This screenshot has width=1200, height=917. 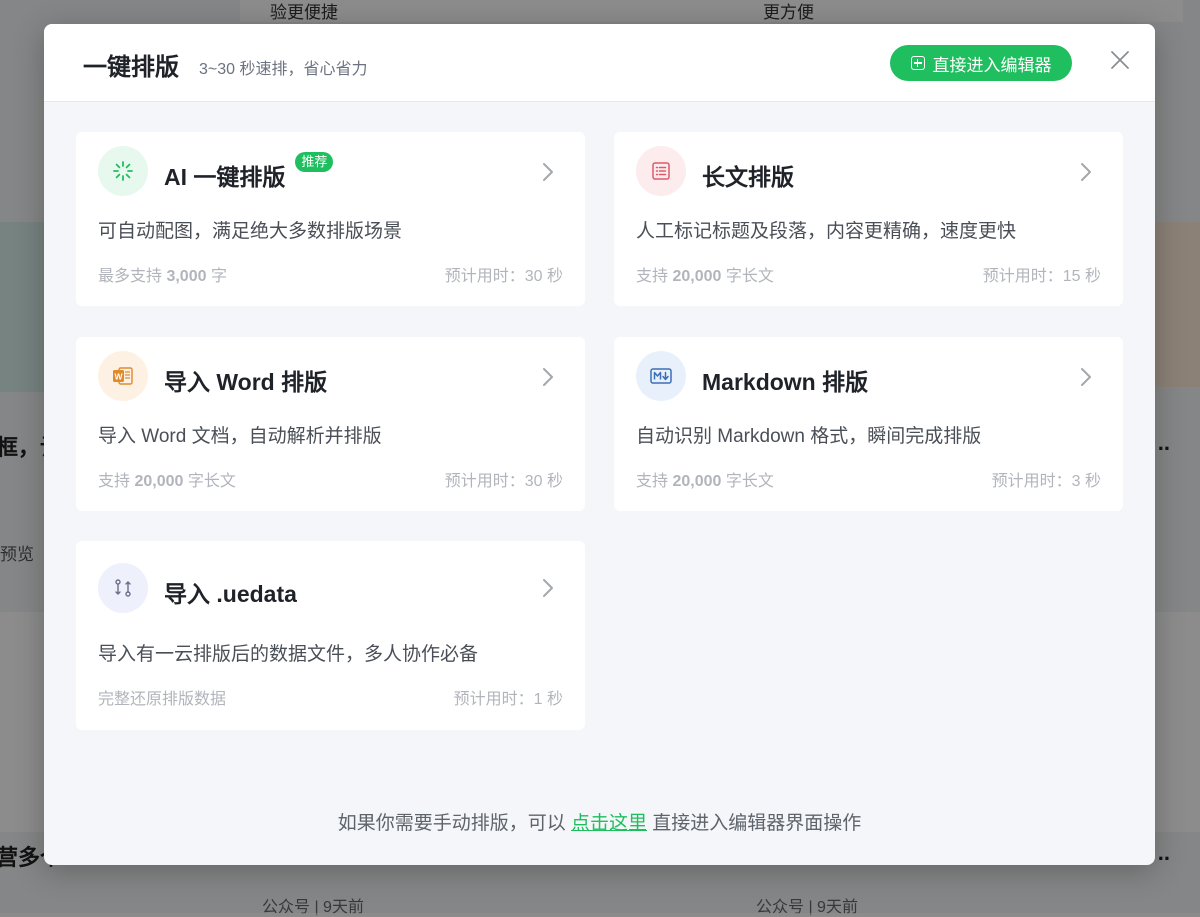 I want to click on card-title: 导入 Word 排版, so click(x=246, y=382).